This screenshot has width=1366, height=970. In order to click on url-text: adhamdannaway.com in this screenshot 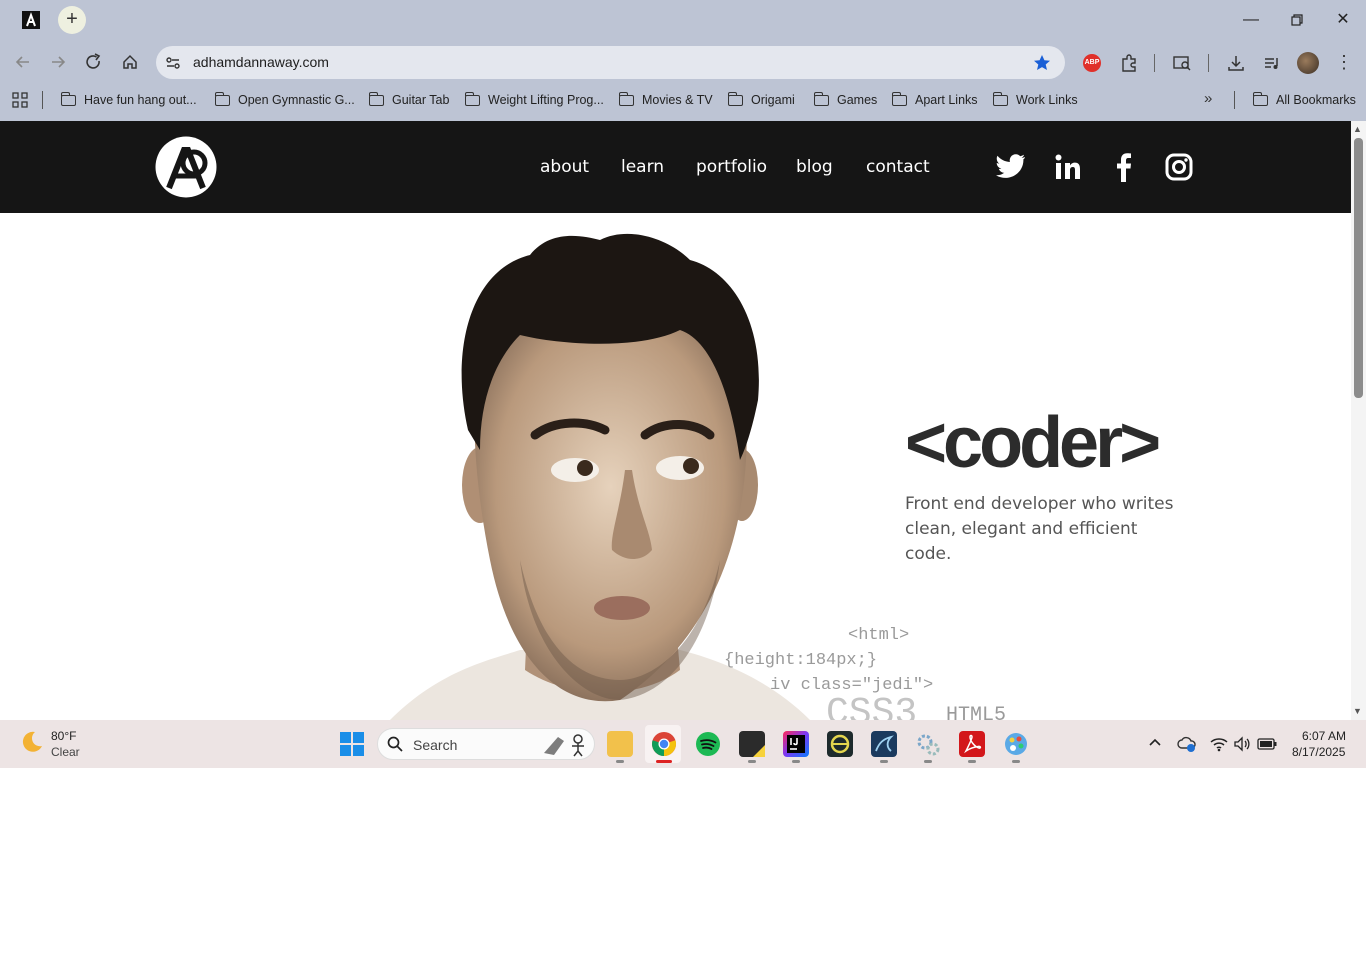, I will do `click(261, 62)`.